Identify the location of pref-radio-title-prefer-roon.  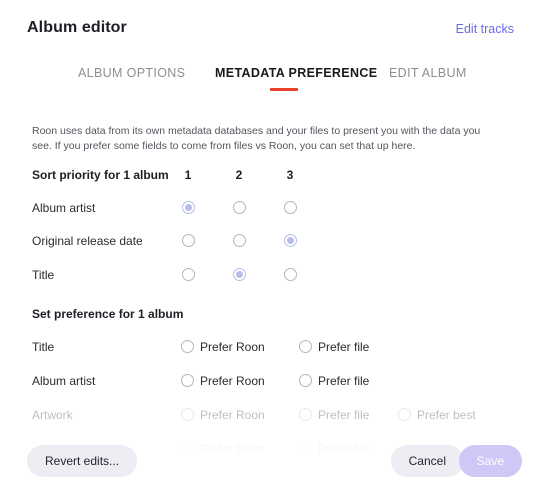
(187, 346).